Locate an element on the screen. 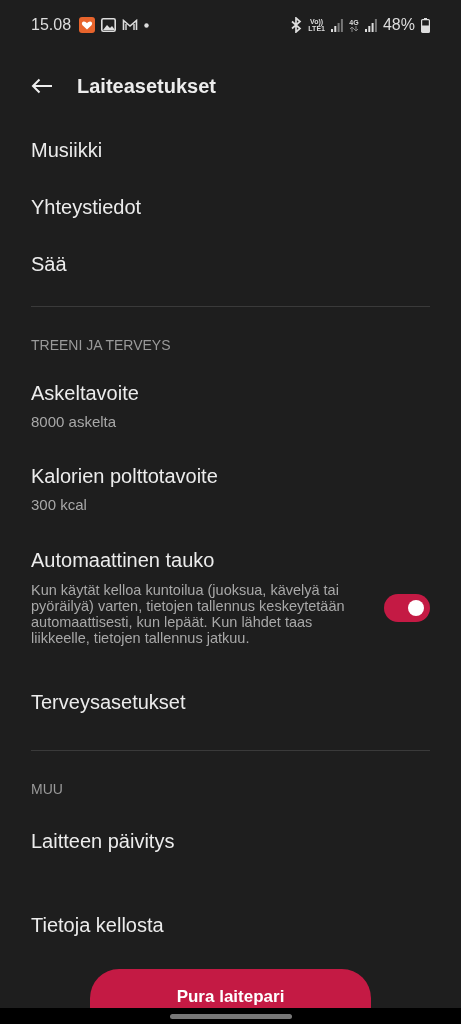  item-value: 8000 askelta is located at coordinates (74, 421).